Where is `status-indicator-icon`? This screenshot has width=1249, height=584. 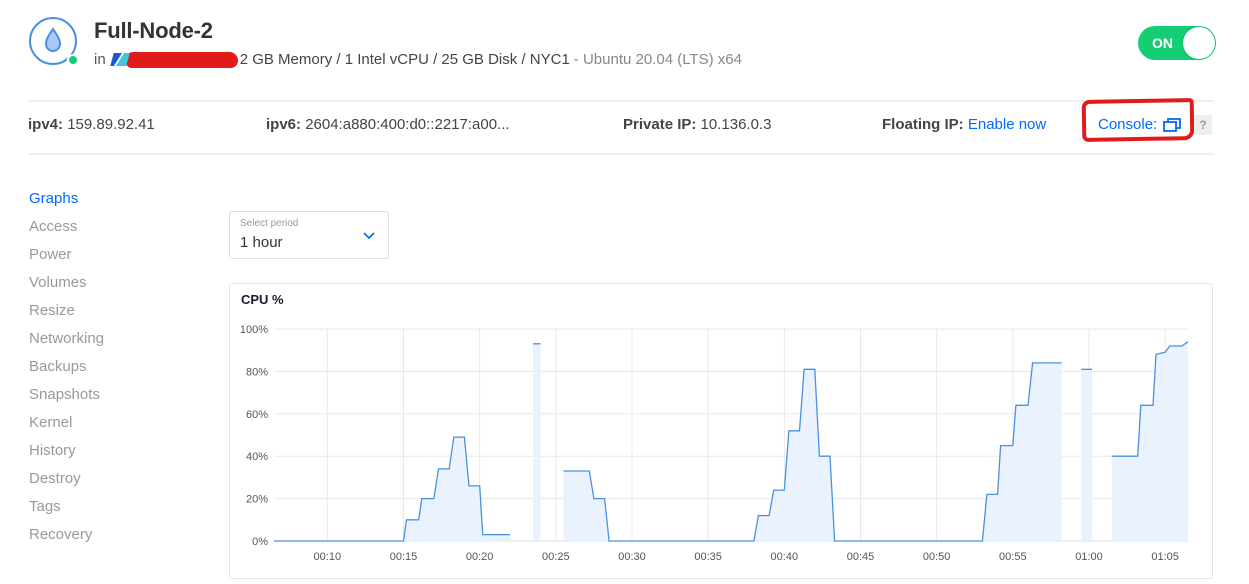 status-indicator-icon is located at coordinates (73, 60).